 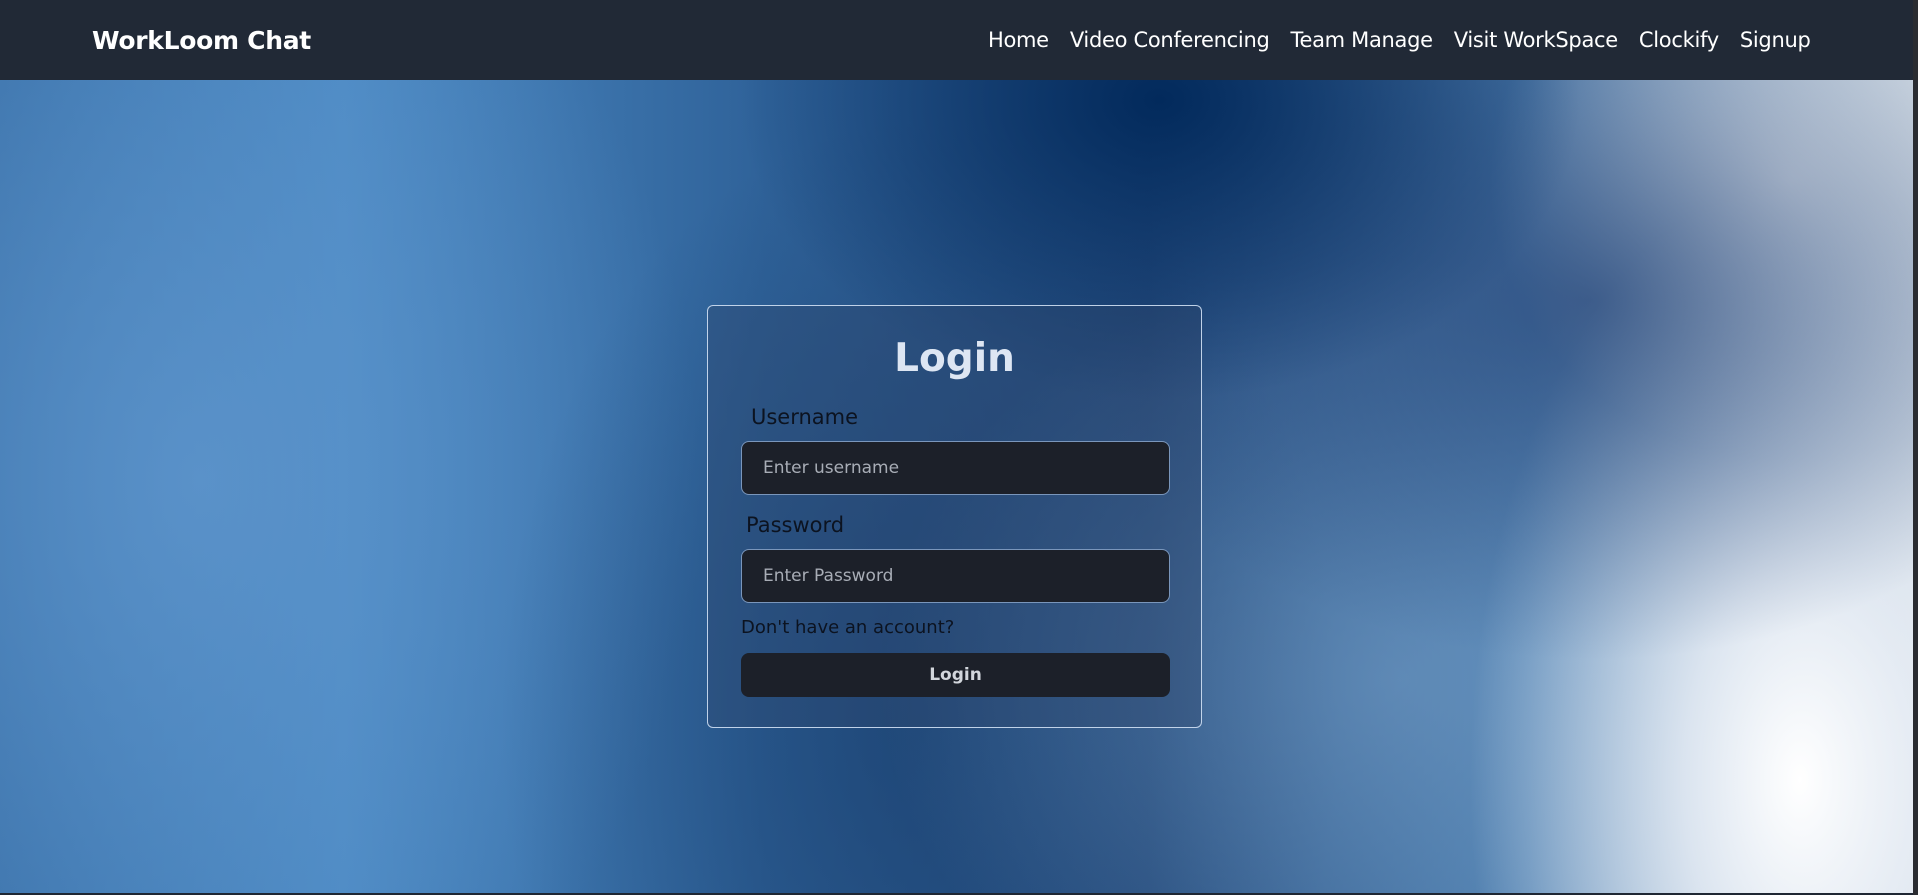 What do you see at coordinates (955, 468) in the screenshot?
I see `username-input` at bounding box center [955, 468].